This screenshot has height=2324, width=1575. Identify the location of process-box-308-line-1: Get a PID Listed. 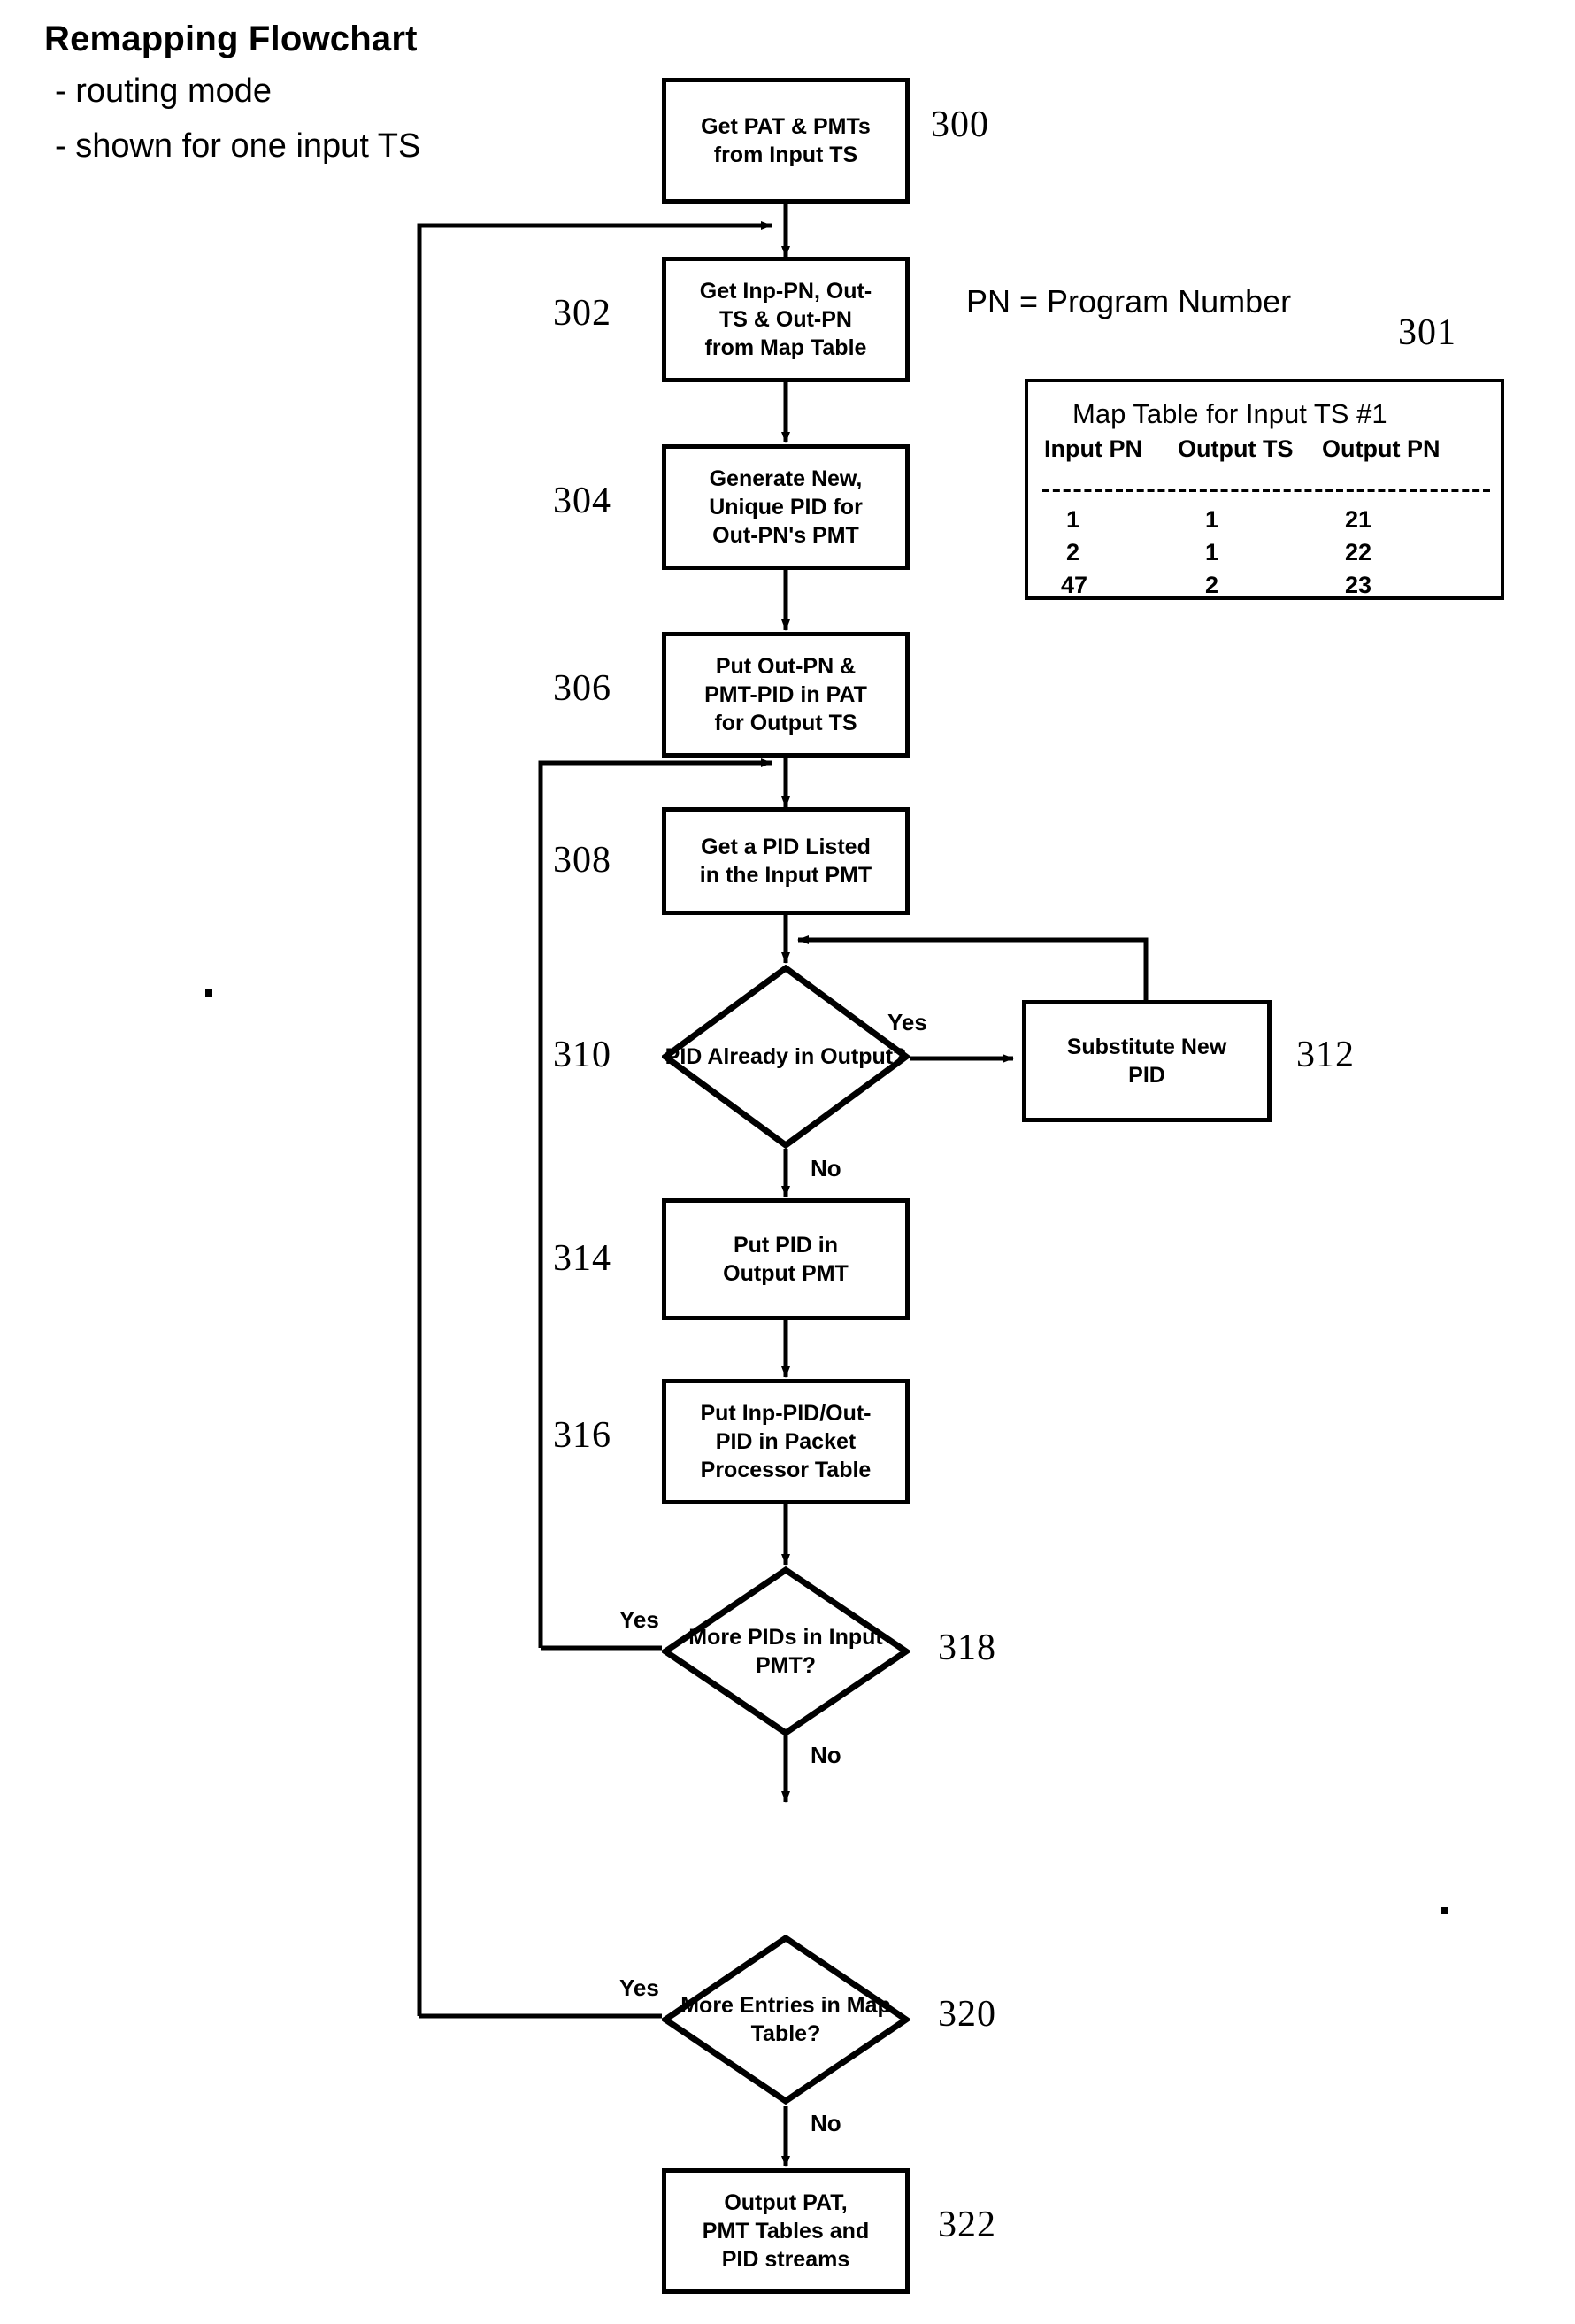
(786, 847).